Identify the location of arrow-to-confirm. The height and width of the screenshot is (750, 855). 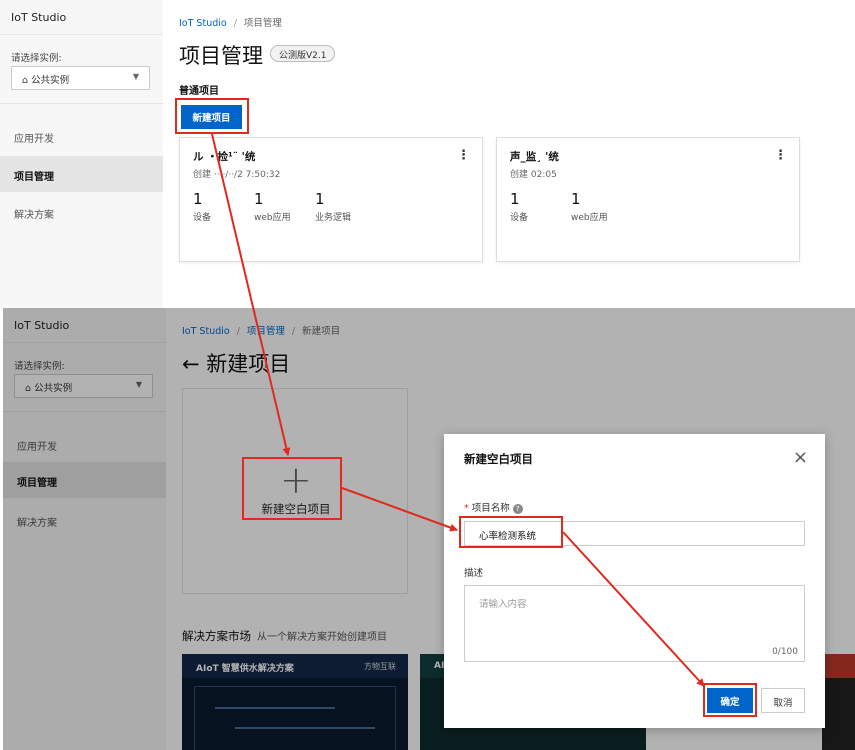
(633, 609).